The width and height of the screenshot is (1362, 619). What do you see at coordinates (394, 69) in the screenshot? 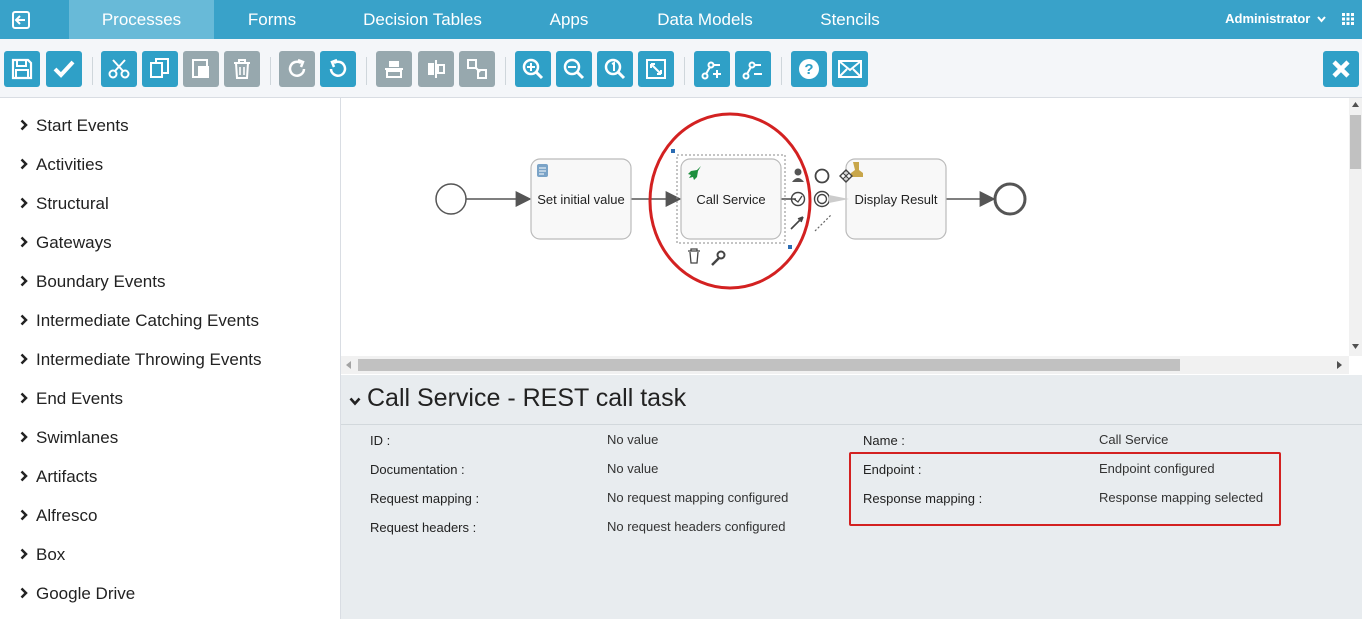
I see `align-horizontal-icon` at bounding box center [394, 69].